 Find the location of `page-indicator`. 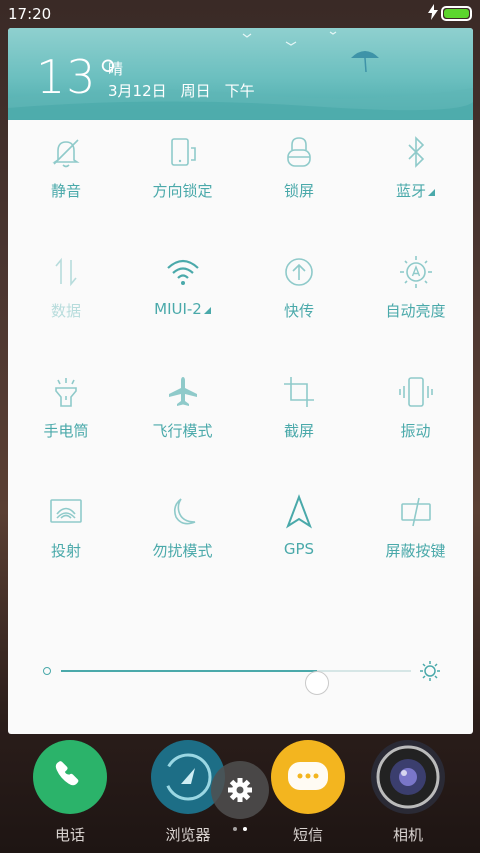

page-indicator is located at coordinates (242, 830).